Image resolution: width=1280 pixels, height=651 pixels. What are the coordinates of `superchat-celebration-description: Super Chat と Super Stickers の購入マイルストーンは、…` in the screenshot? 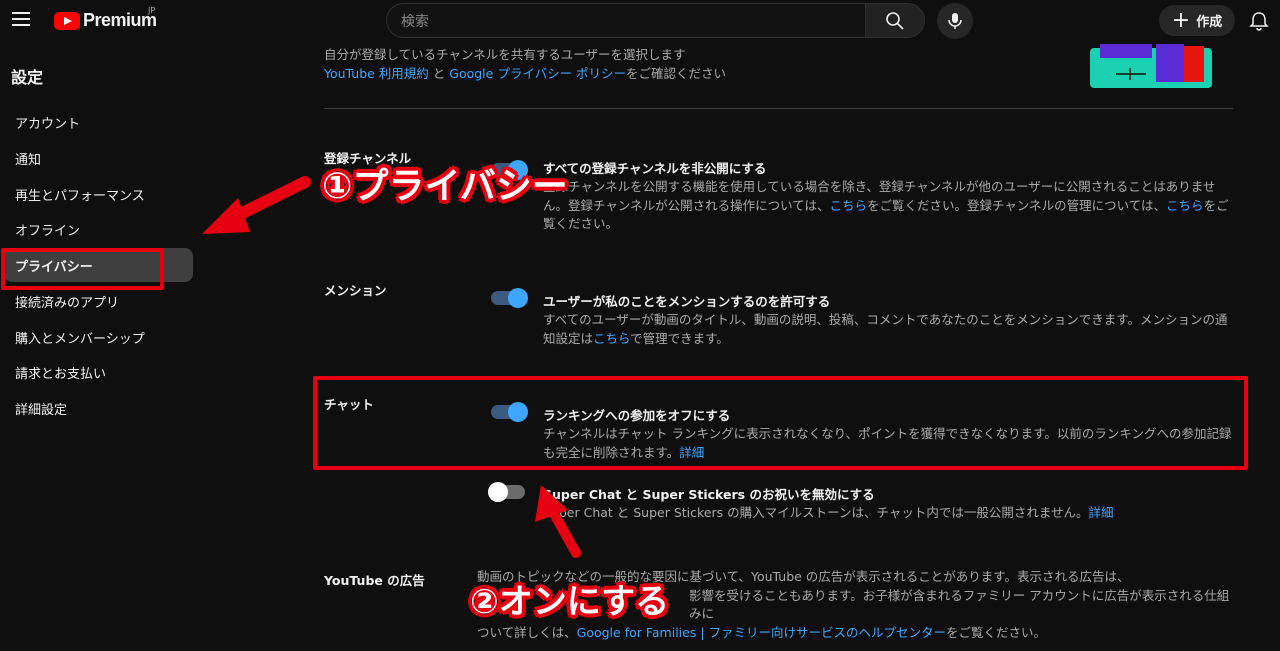 It's located at (889, 513).